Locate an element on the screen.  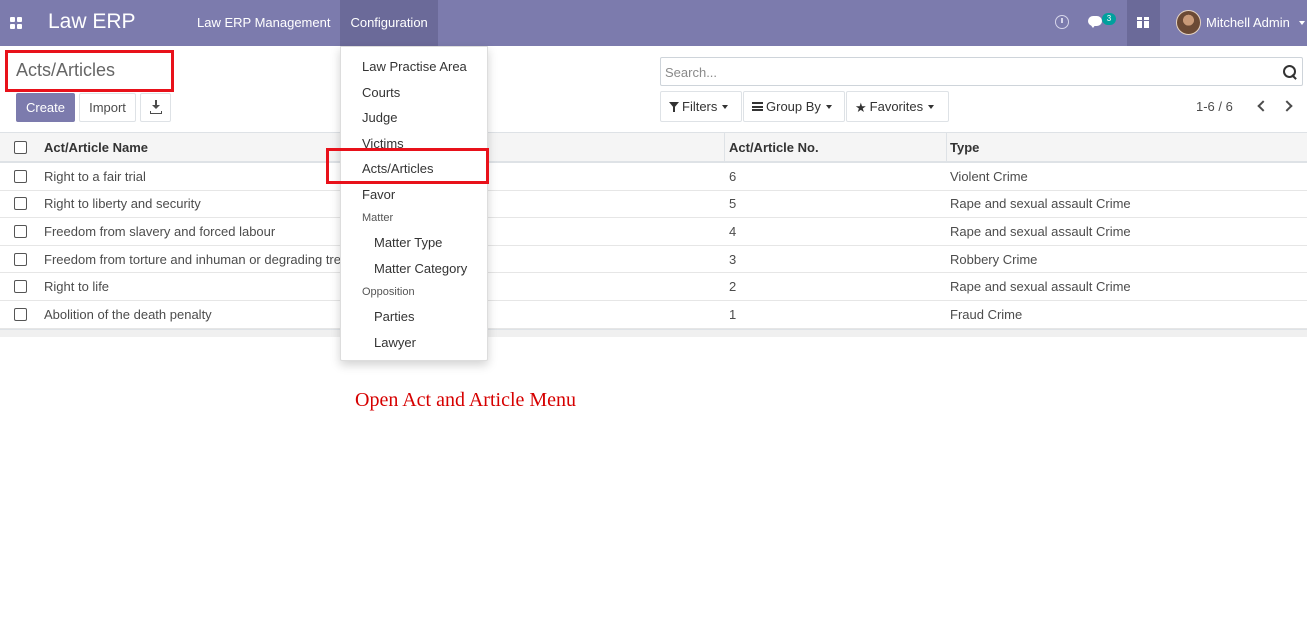
menu-section-matter: Matter is located at coordinates (378, 218).